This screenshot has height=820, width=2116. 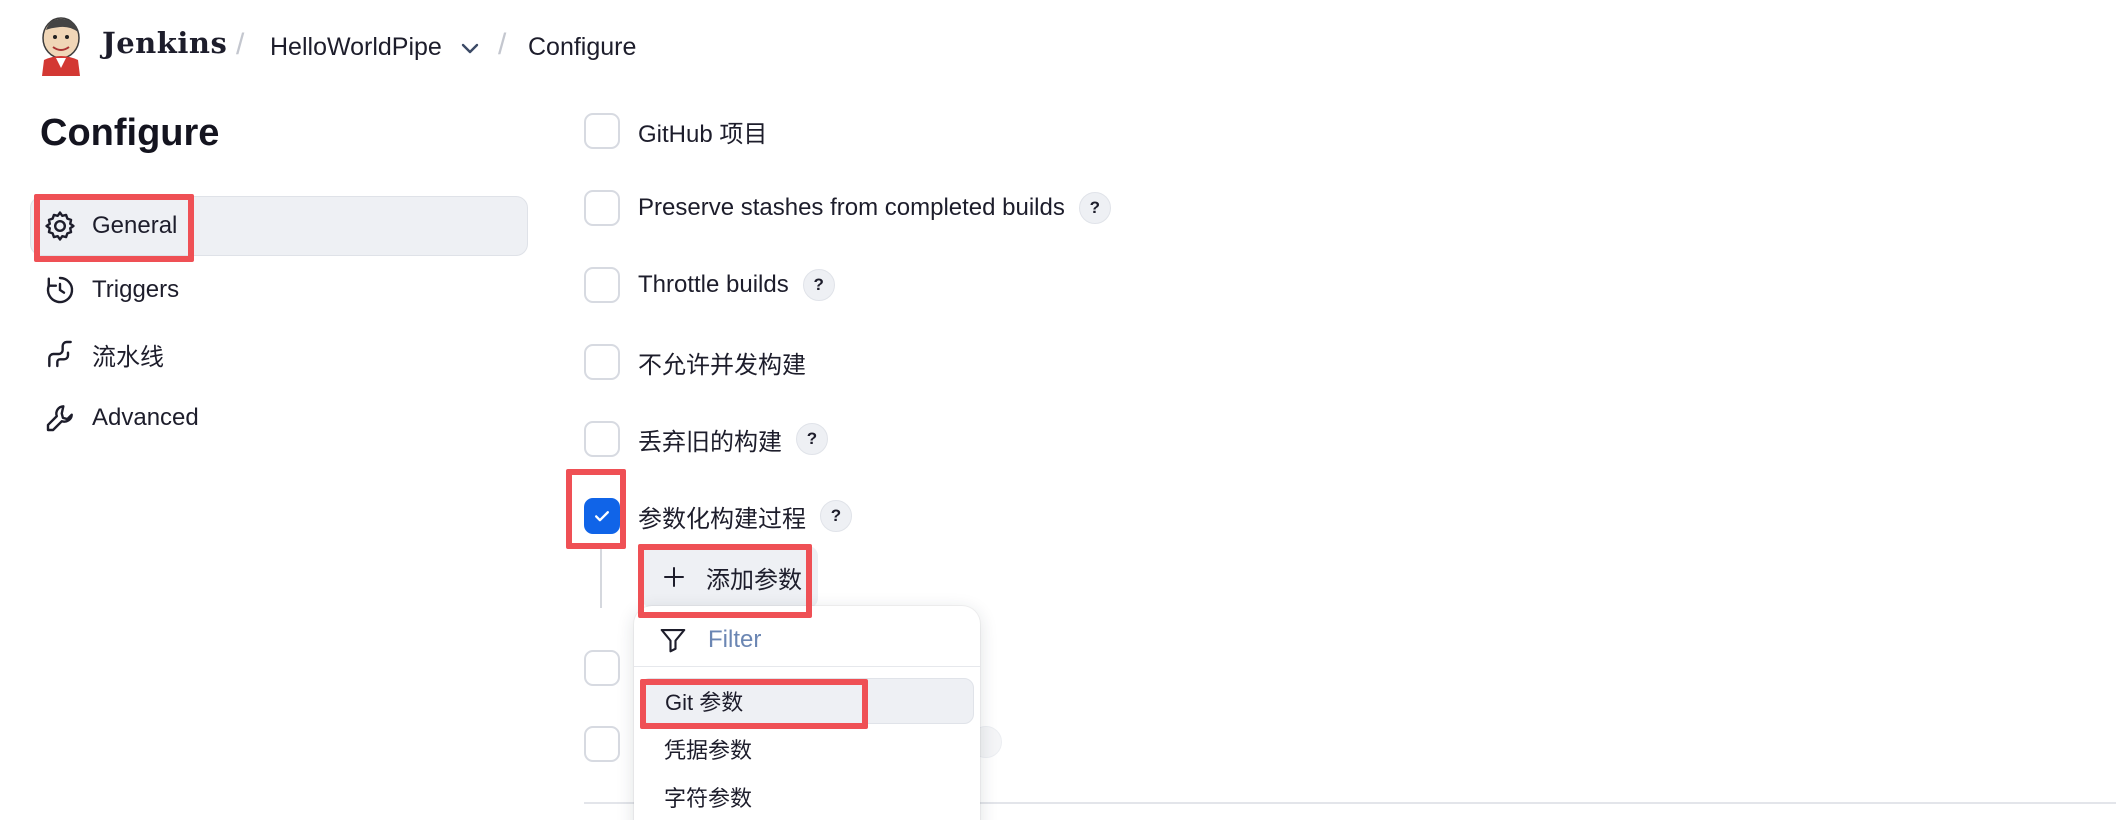 What do you see at coordinates (601, 578) in the screenshot?
I see `nested-indent-line` at bounding box center [601, 578].